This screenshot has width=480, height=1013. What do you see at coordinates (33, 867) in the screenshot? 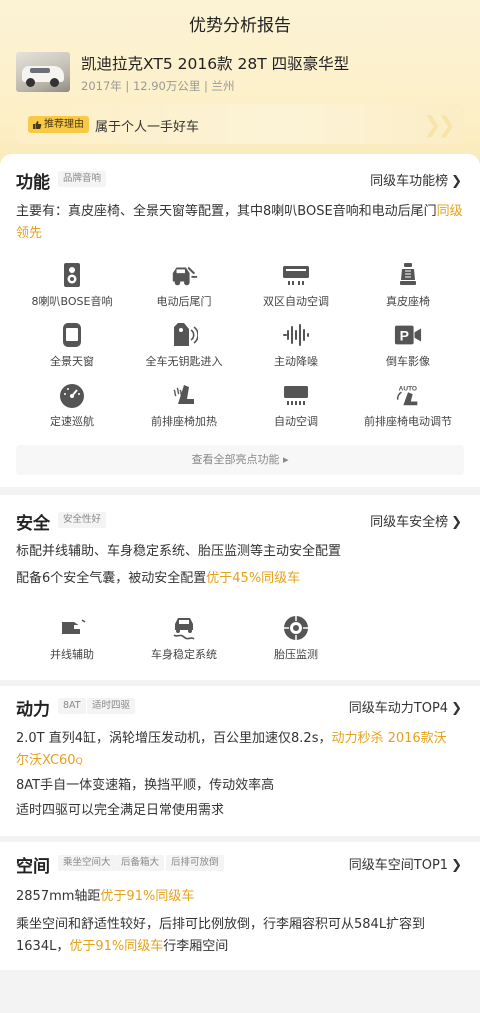
I see `space-title: 空间` at bounding box center [33, 867].